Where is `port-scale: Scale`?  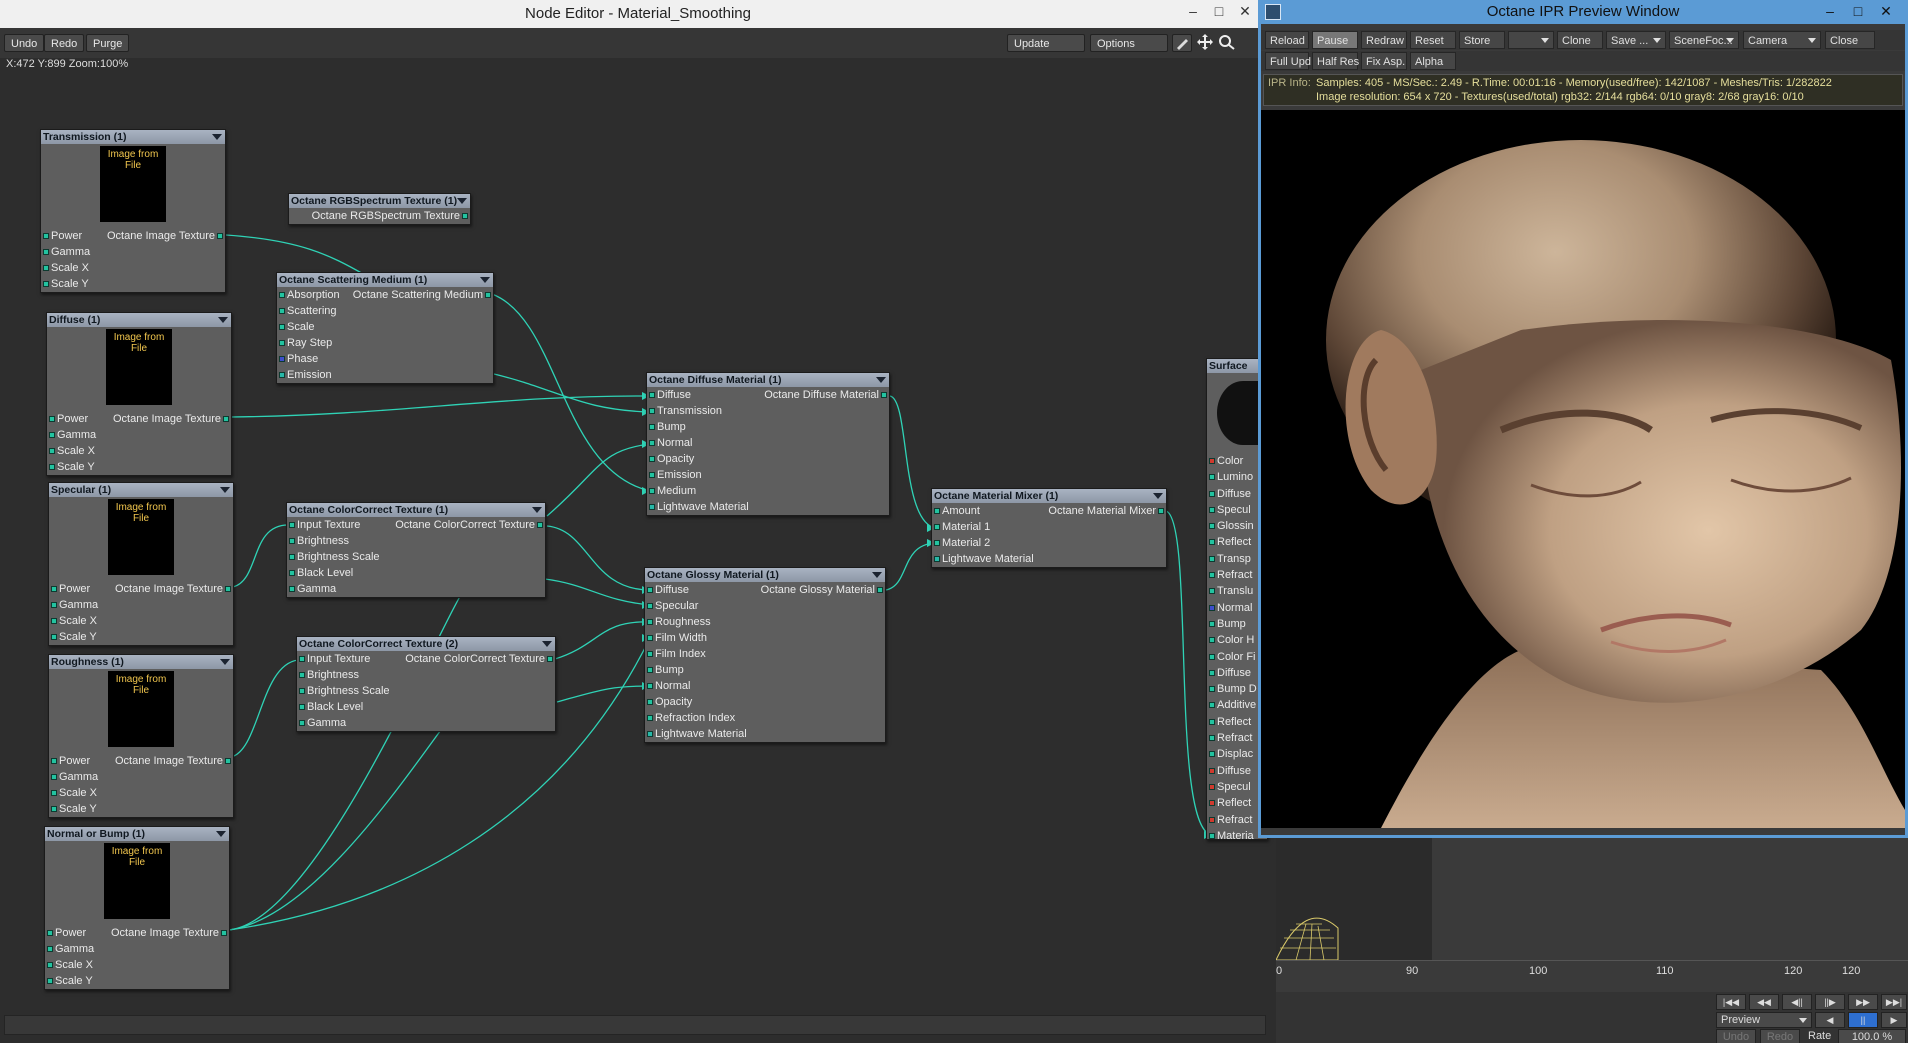
port-scale: Scale is located at coordinates (385, 327).